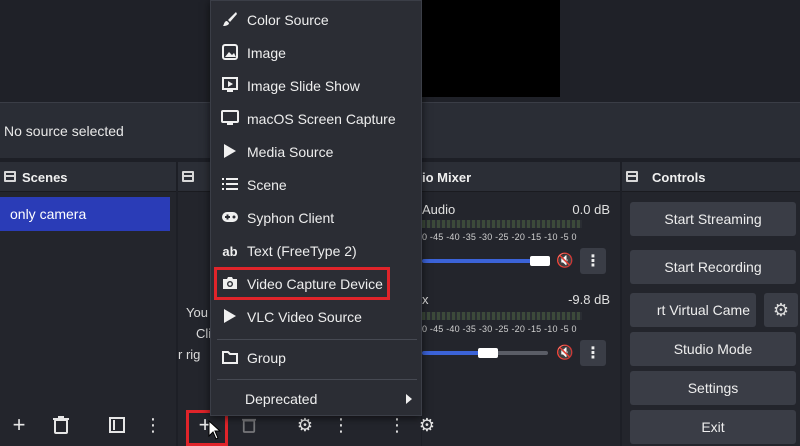  I want to click on no-source-label: No source selected, so click(64, 131).